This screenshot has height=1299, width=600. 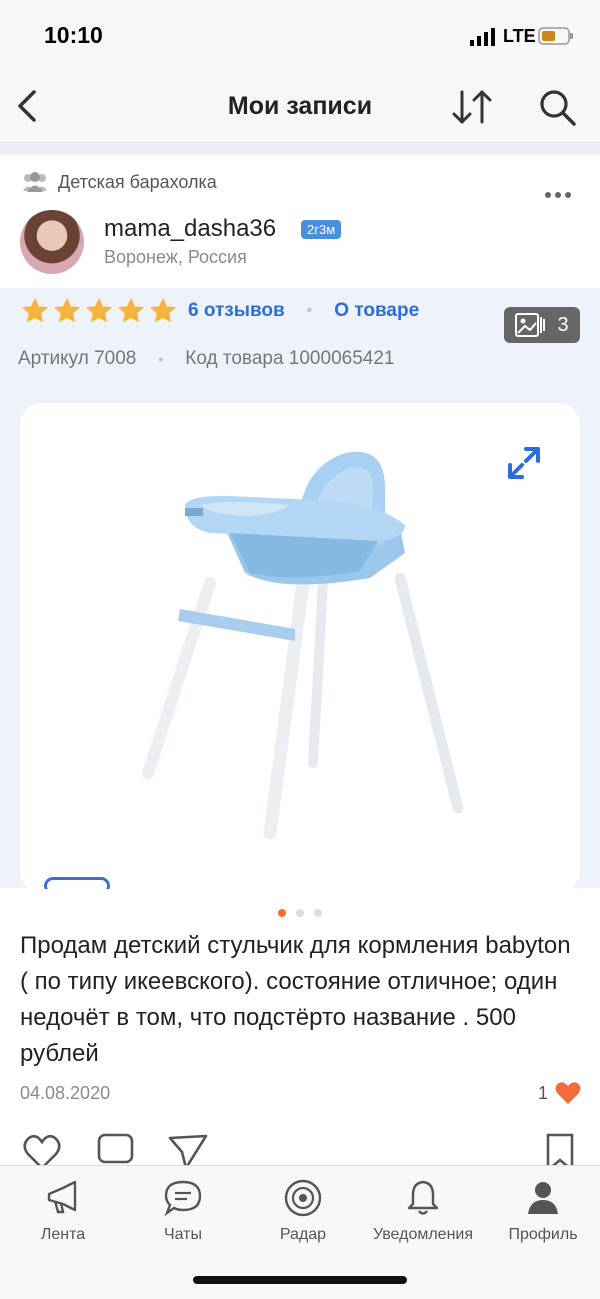 I want to click on chat-bubble-icon, so click(x=183, y=1198).